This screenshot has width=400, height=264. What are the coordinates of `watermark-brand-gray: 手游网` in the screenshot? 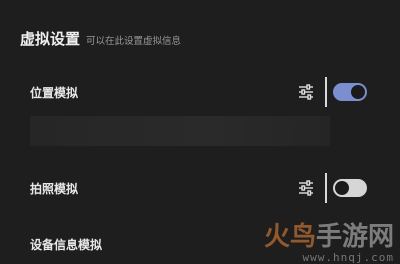 It's located at (354, 237).